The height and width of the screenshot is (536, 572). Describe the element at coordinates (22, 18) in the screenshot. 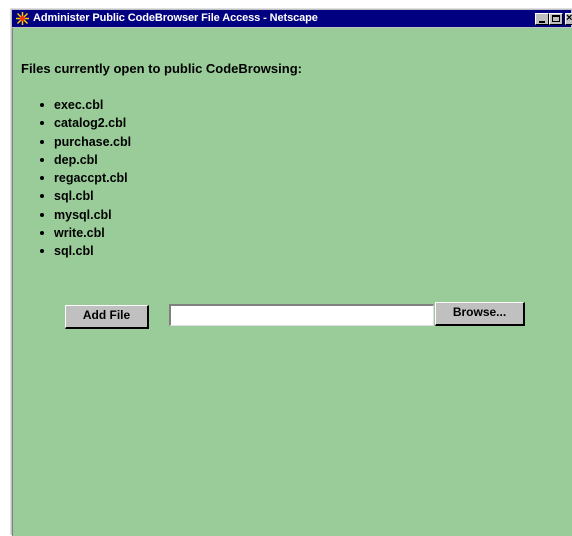

I see `netscape-icon` at that location.